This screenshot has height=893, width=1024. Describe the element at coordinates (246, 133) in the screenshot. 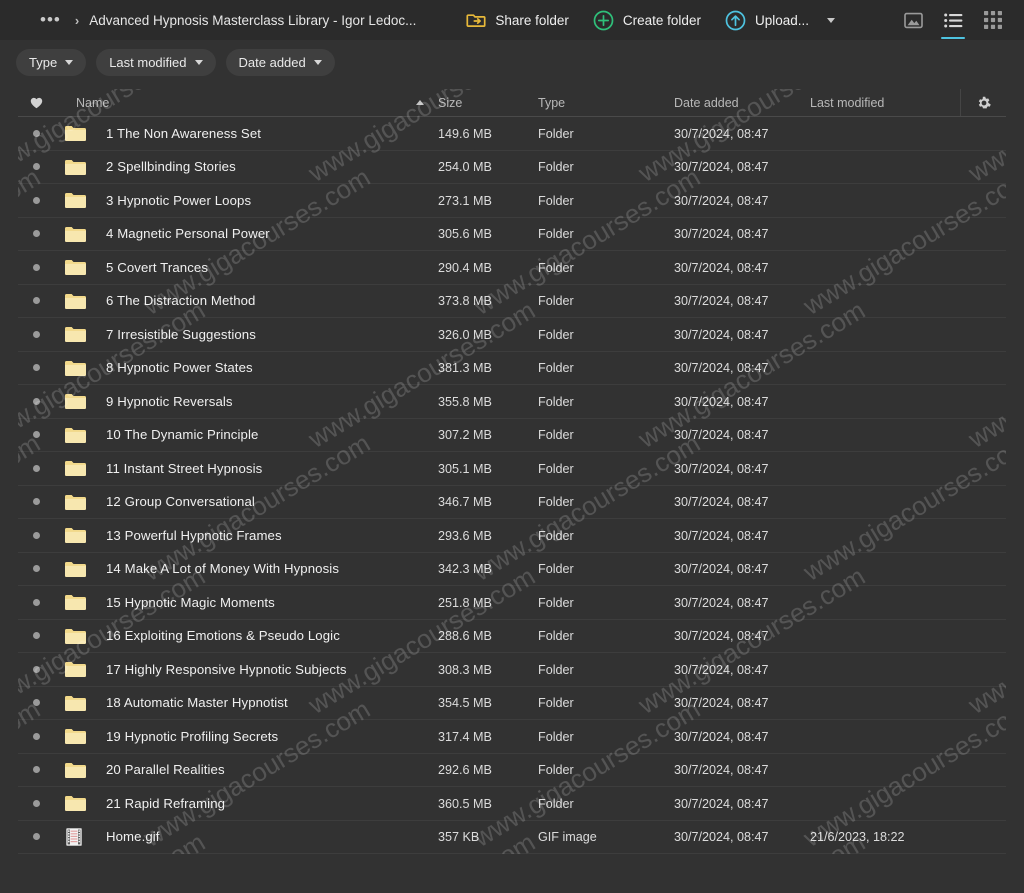

I see `row-name-cell: 1 The Non Awareness Set` at that location.